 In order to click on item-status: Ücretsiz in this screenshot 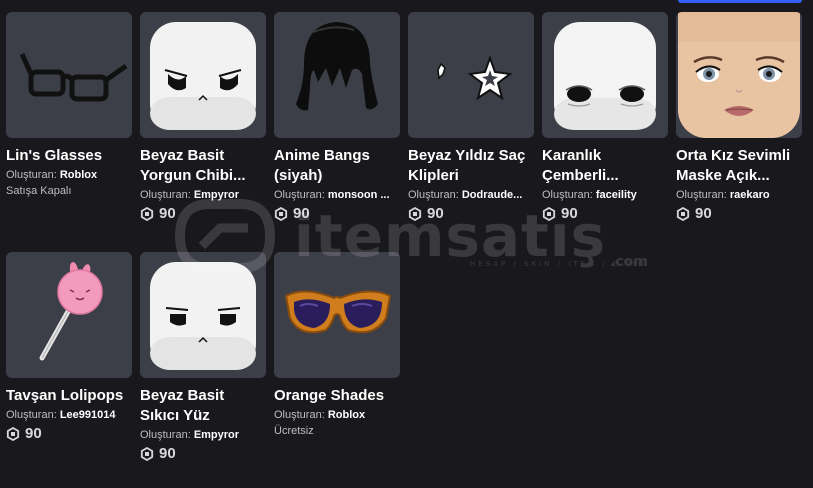, I will do `click(294, 431)`.